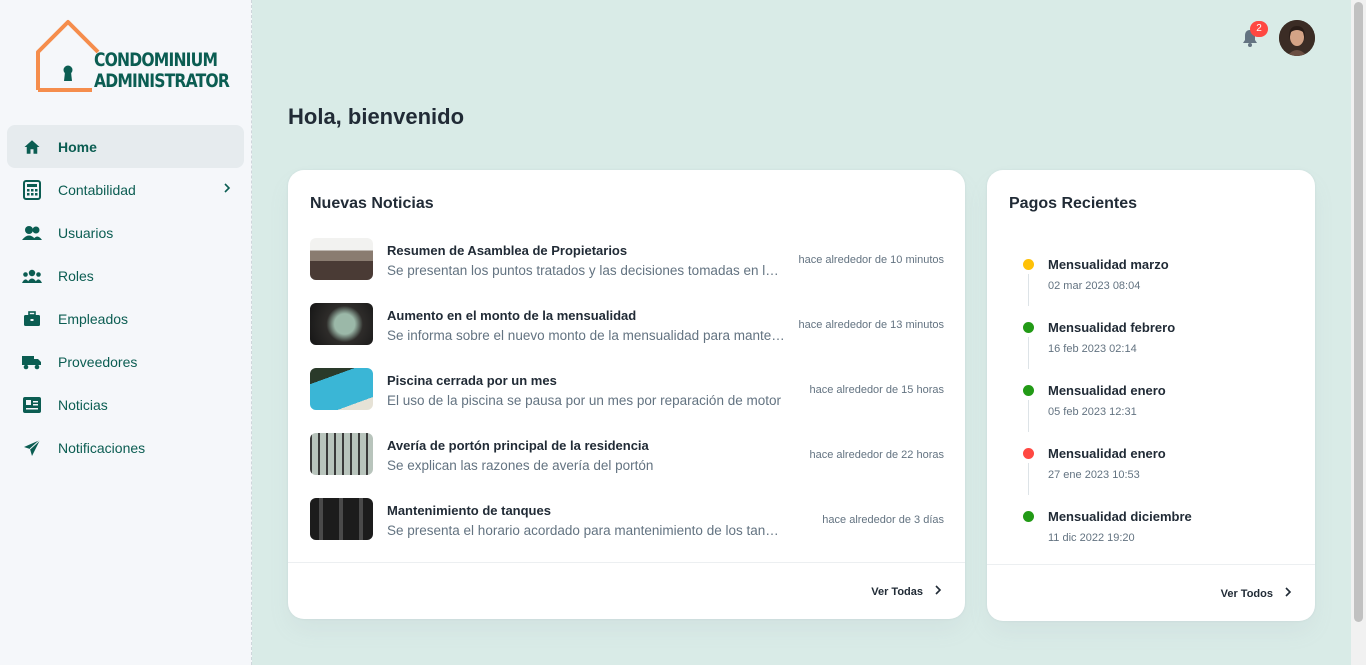 The image size is (1366, 665). I want to click on brand-logo: CONDOMINIUM ADMINISTRATOR, so click(132, 58).